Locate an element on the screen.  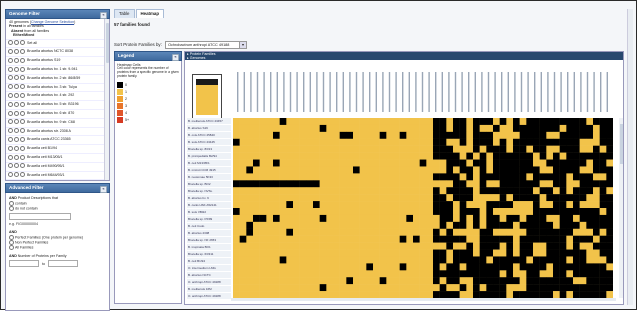
genome-row-label: B. microti CCM 4915 is located at coordinates (209, 170).